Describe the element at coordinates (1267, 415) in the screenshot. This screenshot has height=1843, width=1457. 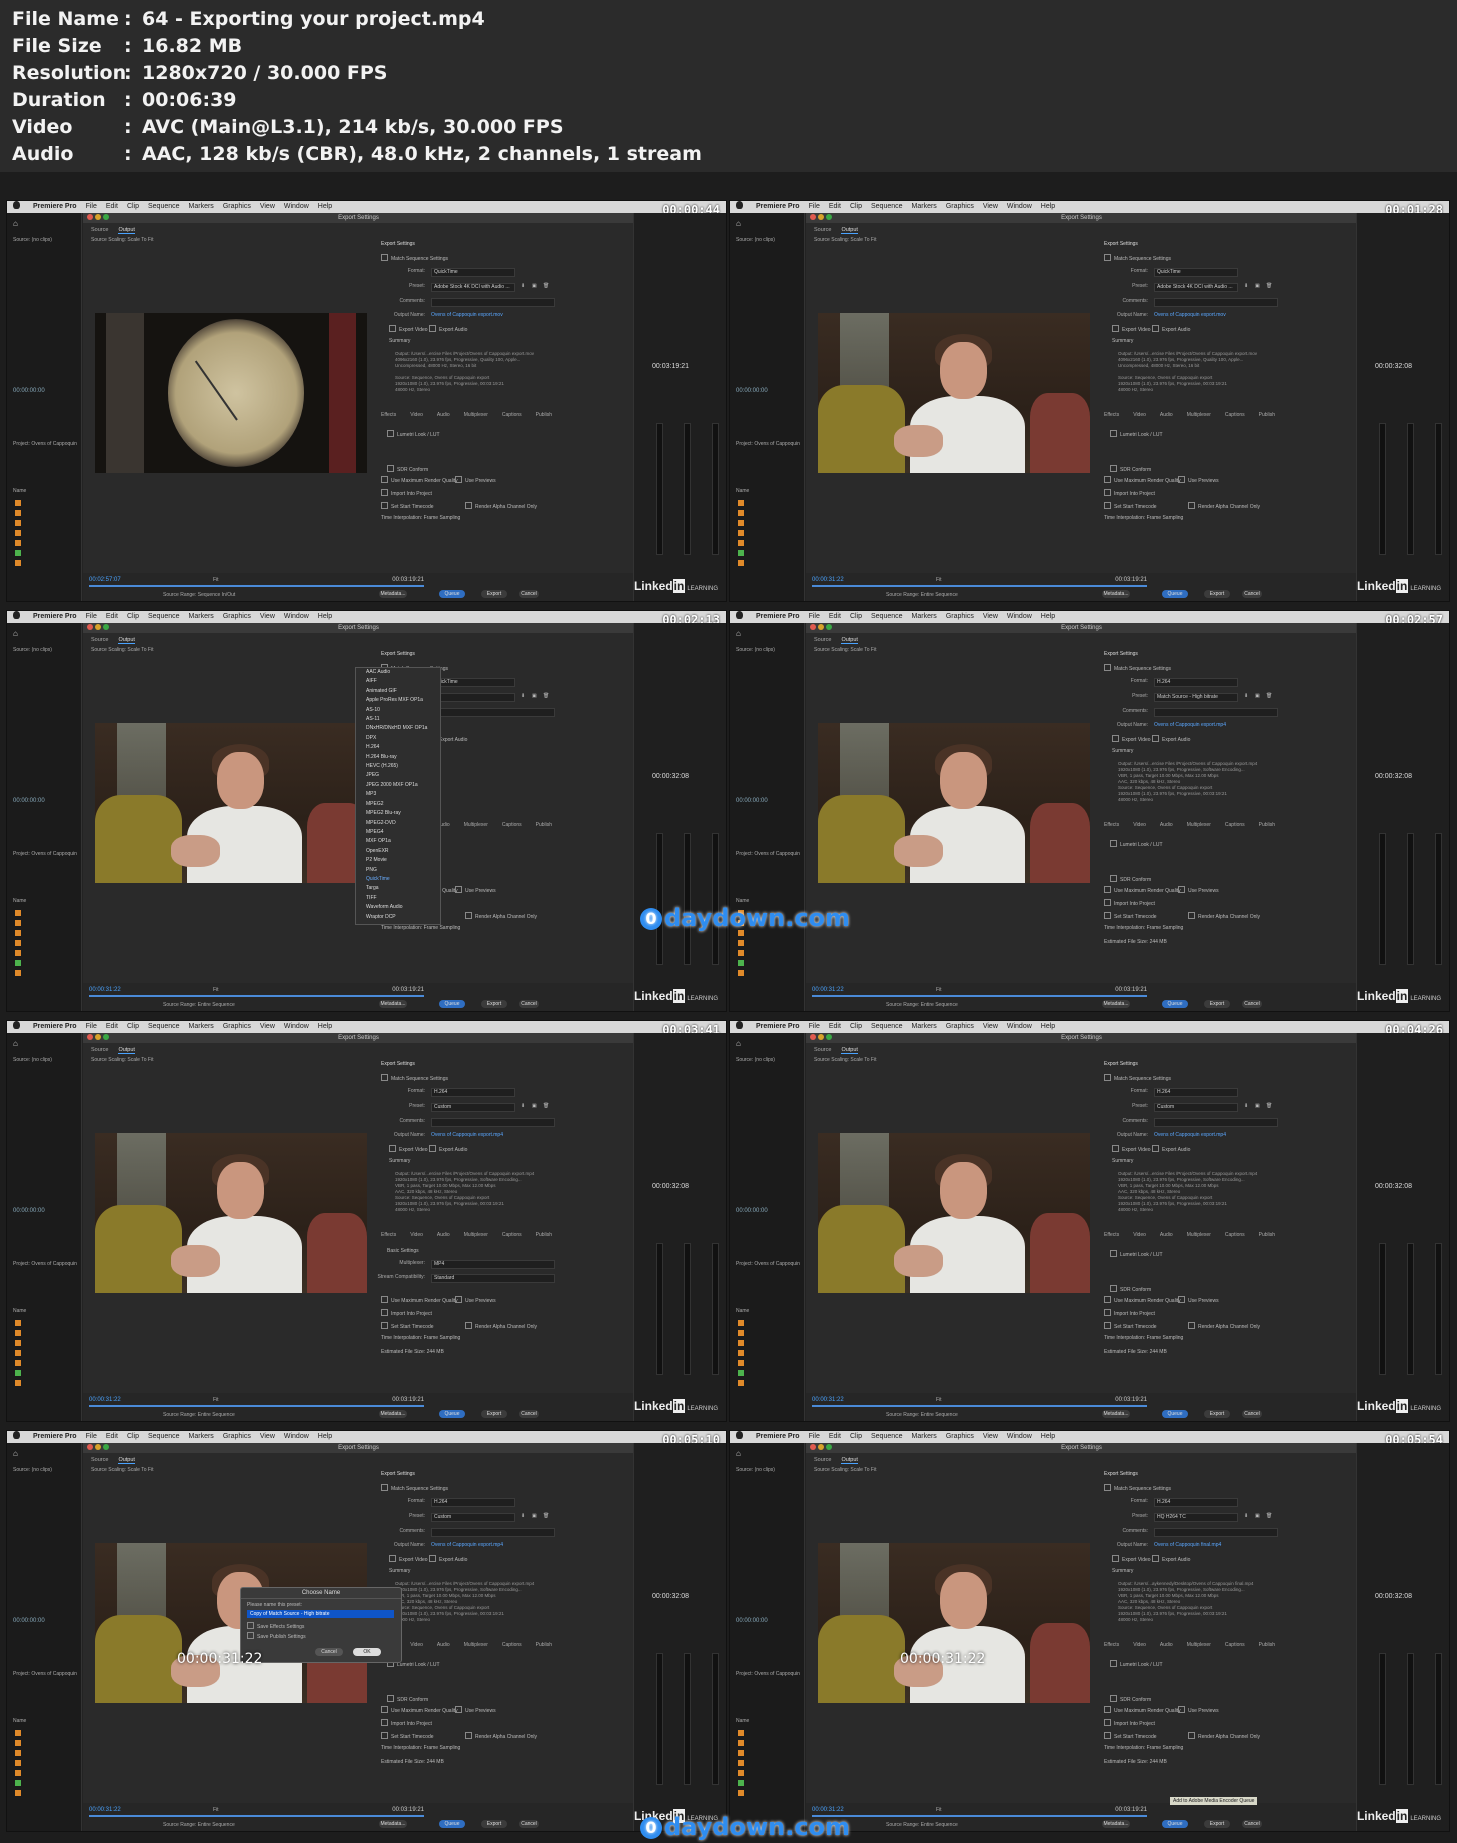
I see `effects-tab: Publish` at that location.